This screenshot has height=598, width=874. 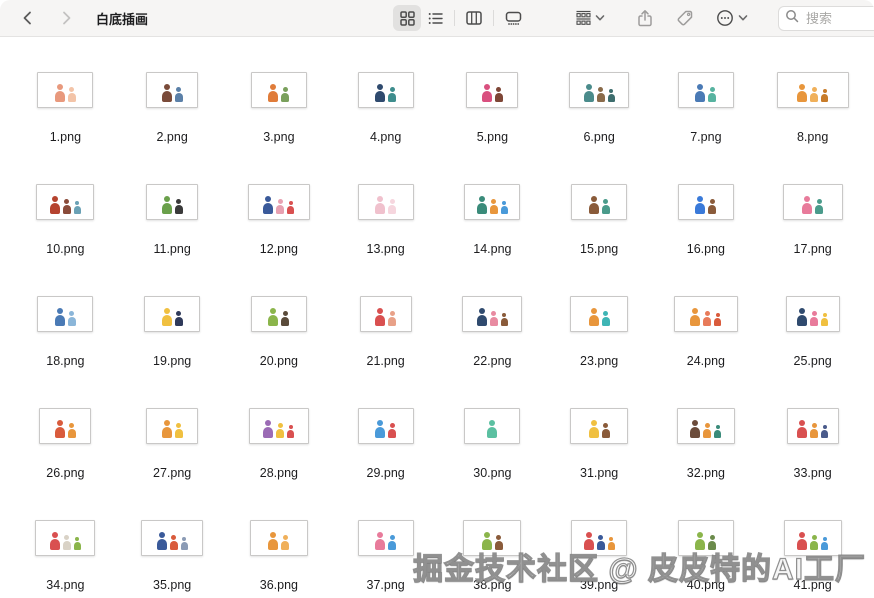 I want to click on file-name-label: 21.png, so click(x=386, y=361).